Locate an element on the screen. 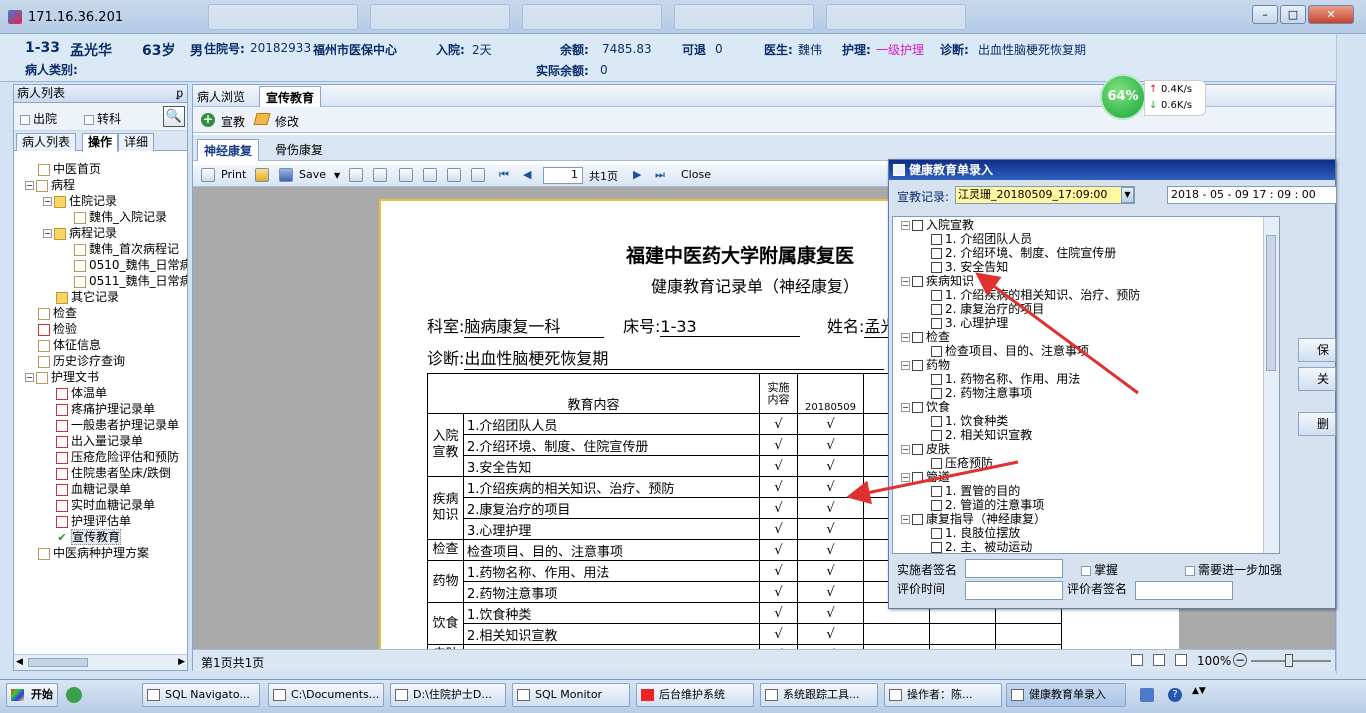 The width and height of the screenshot is (1366, 713). taskbar-item: SQL Monitor is located at coordinates (571, 695).